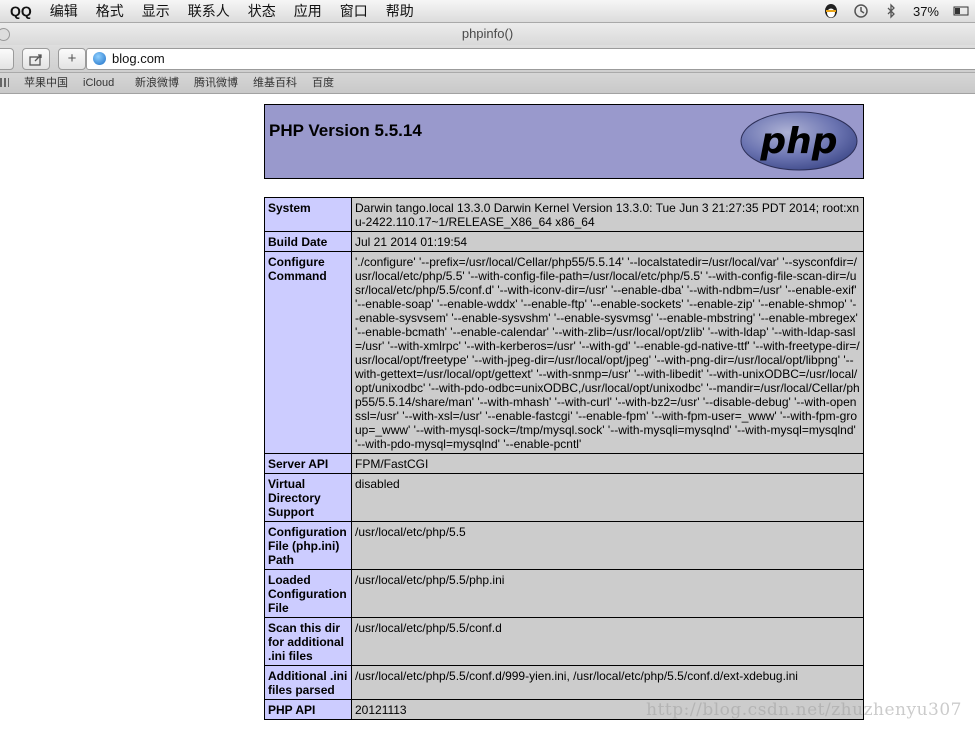  I want to click on row-key: Scan this dir for additional .ini files, so click(308, 641).